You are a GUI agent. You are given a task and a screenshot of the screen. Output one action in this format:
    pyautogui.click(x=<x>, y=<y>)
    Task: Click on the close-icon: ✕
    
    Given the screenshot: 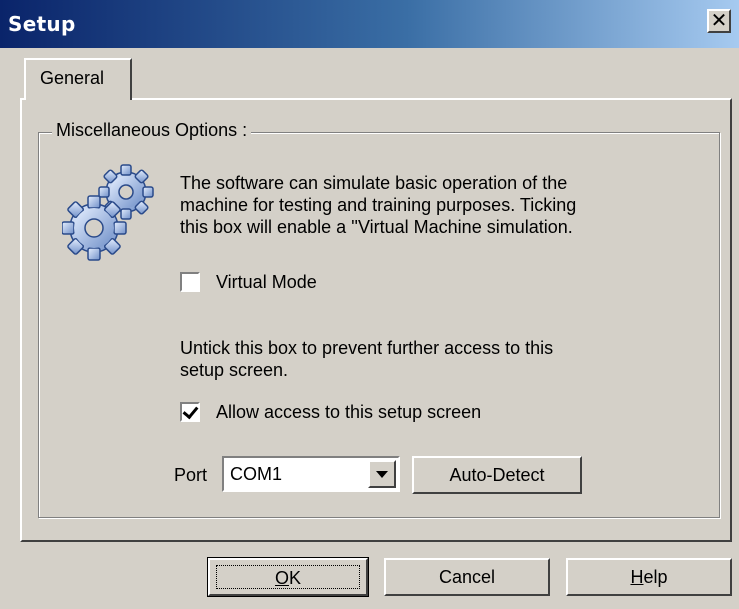 What is the action you would take?
    pyautogui.click(x=719, y=20)
    